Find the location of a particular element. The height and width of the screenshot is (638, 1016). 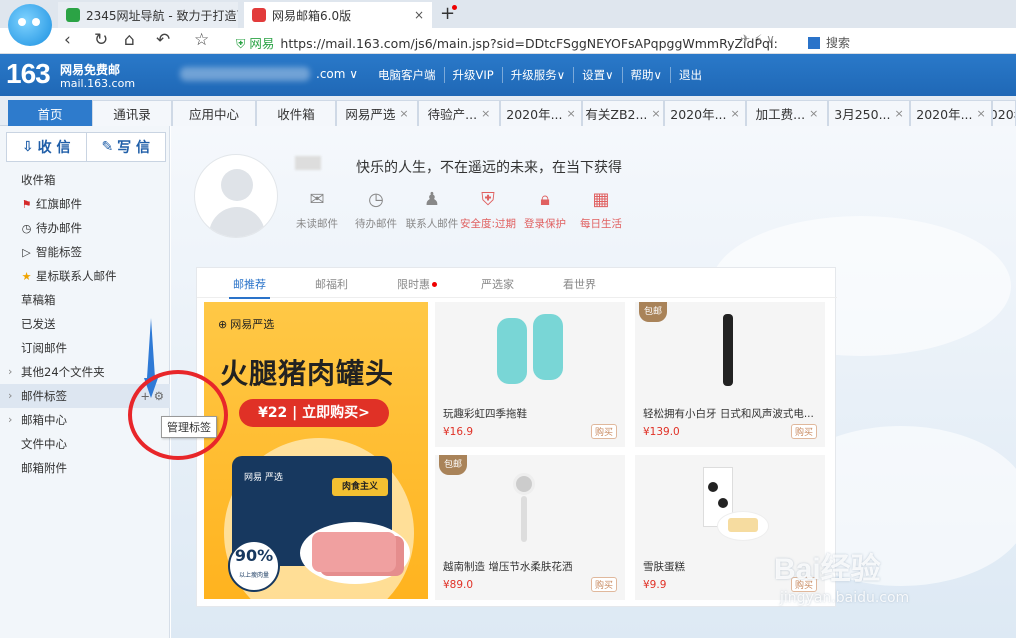

bookmark-star-icon: ☆ is located at coordinates (201, 40).